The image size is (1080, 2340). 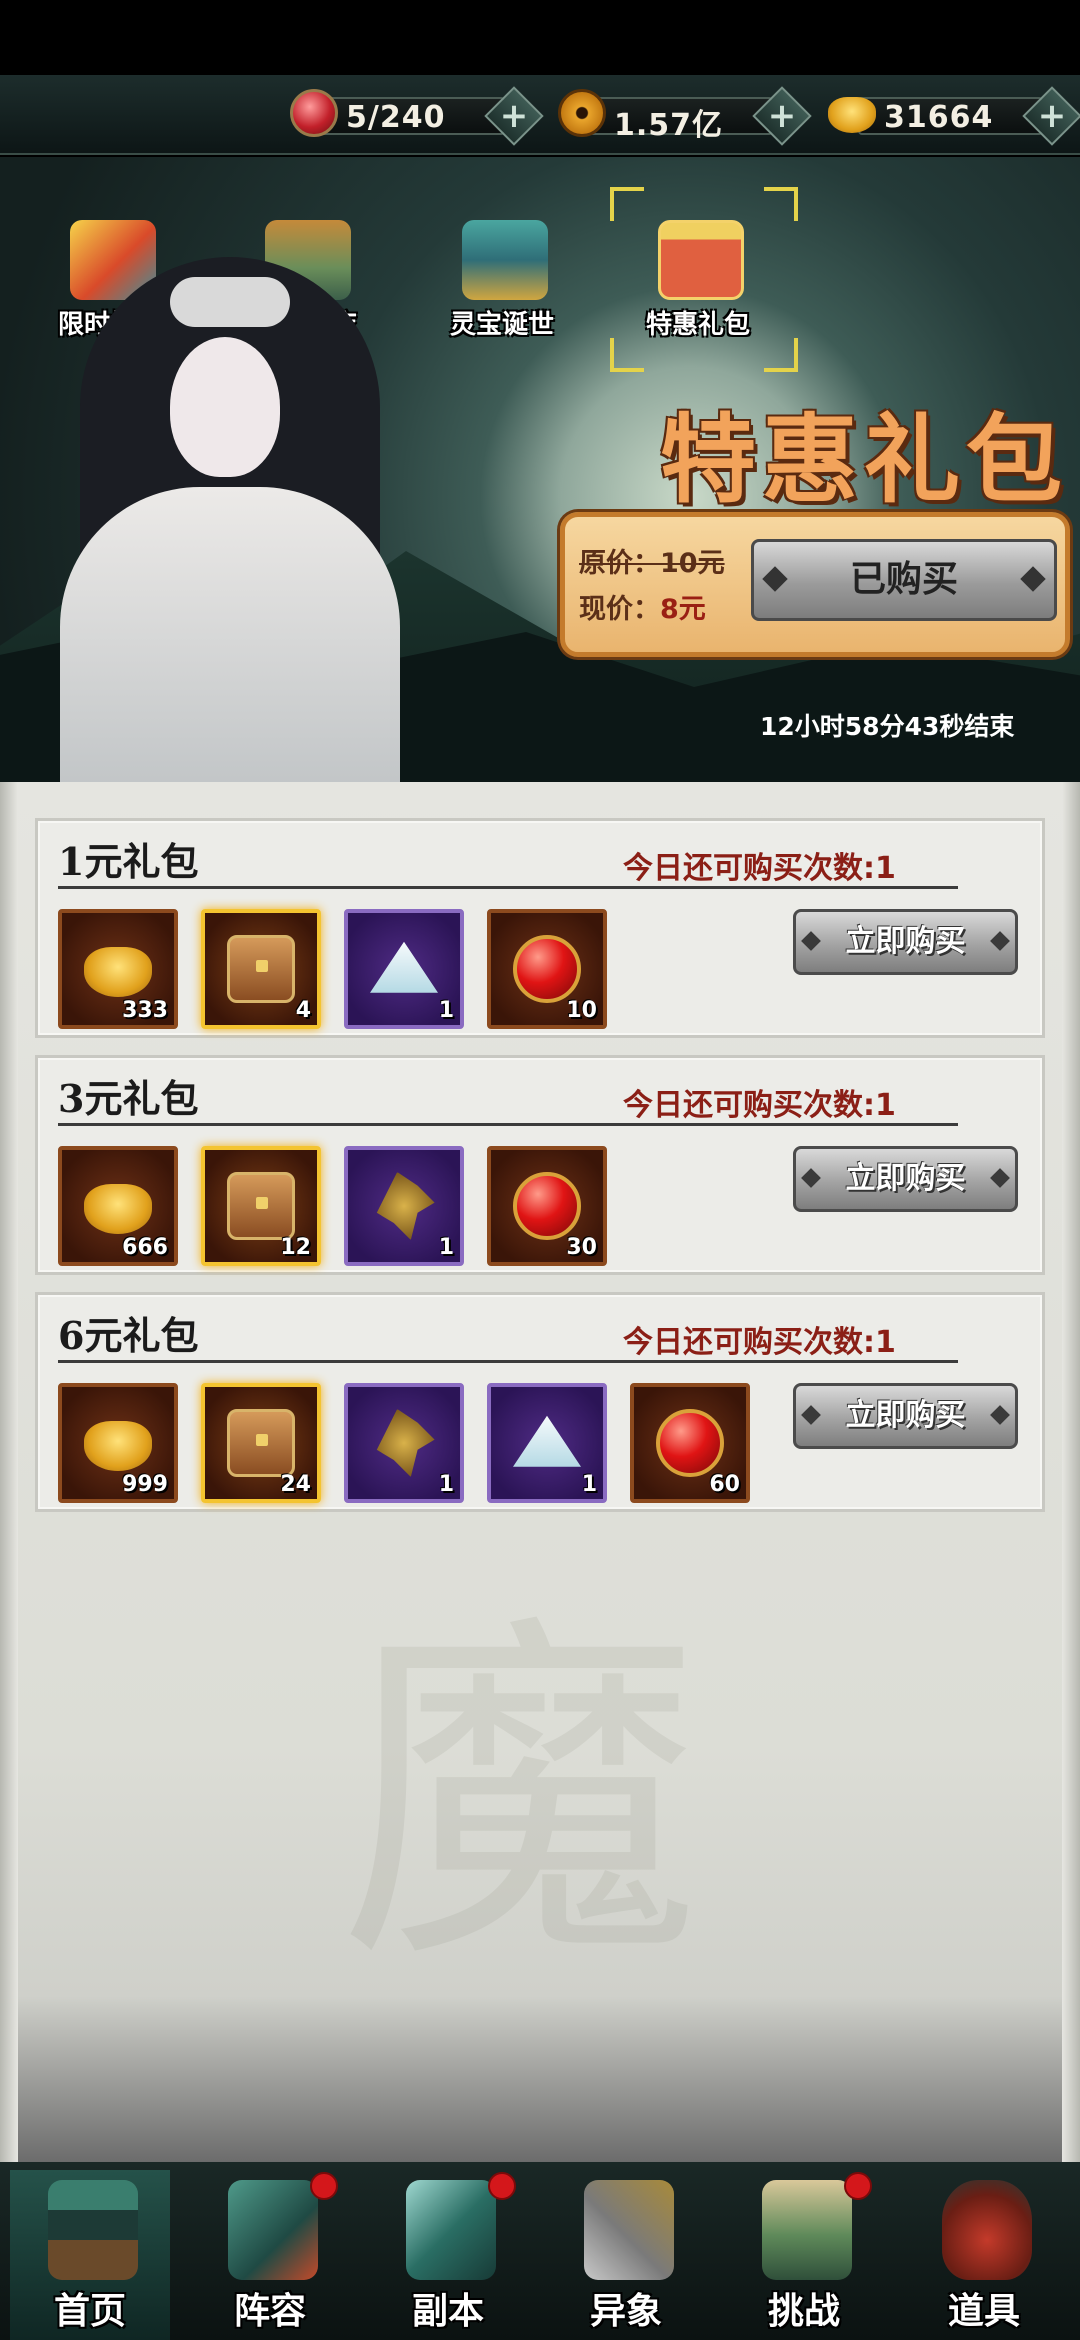 I want to click on original-price-label: 原价：, so click(x=619, y=563).